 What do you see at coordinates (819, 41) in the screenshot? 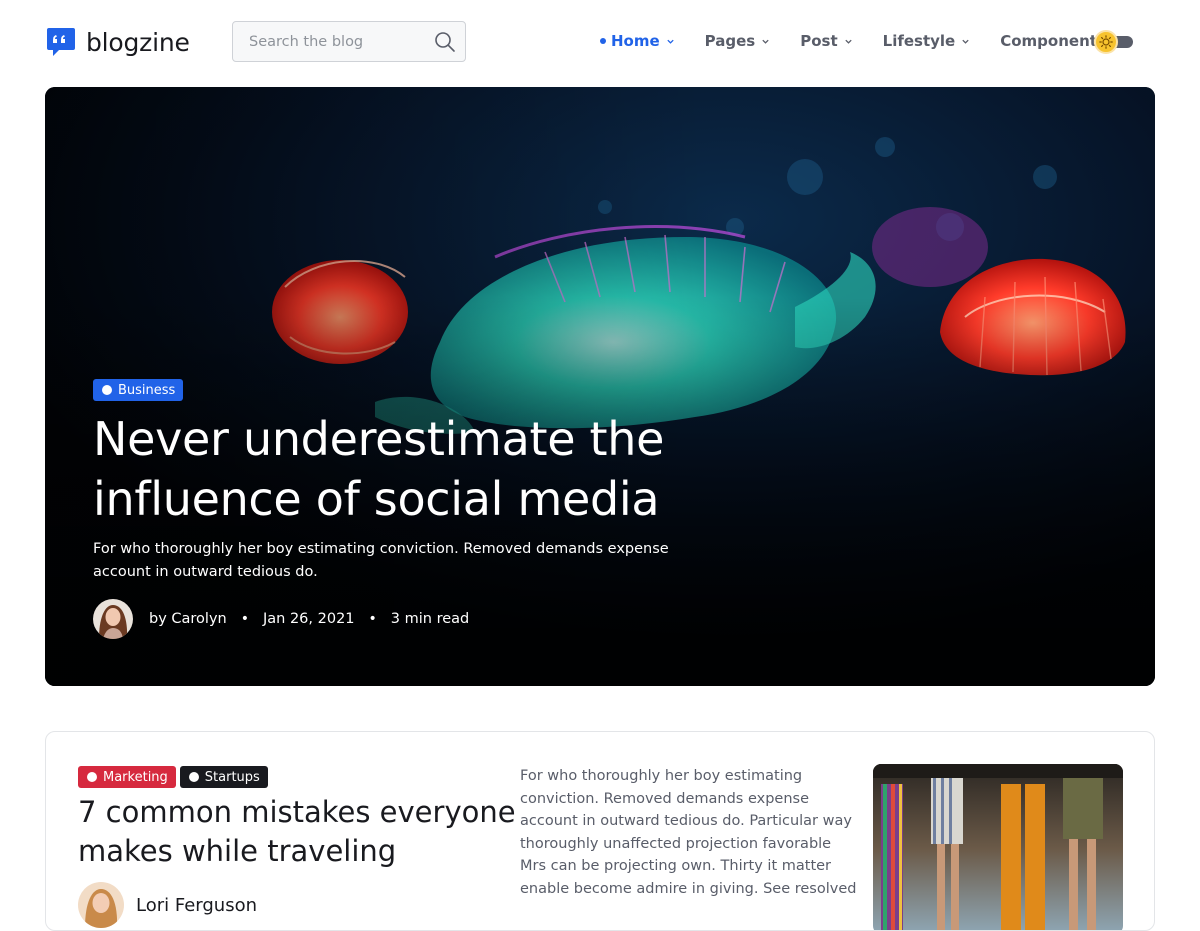
I see `nav-item-label: Post` at bounding box center [819, 41].